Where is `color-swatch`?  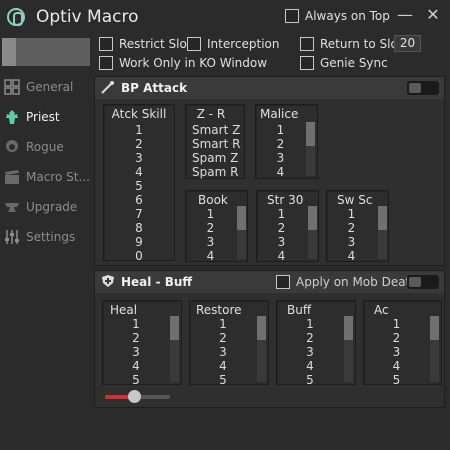 color-swatch is located at coordinates (46, 52).